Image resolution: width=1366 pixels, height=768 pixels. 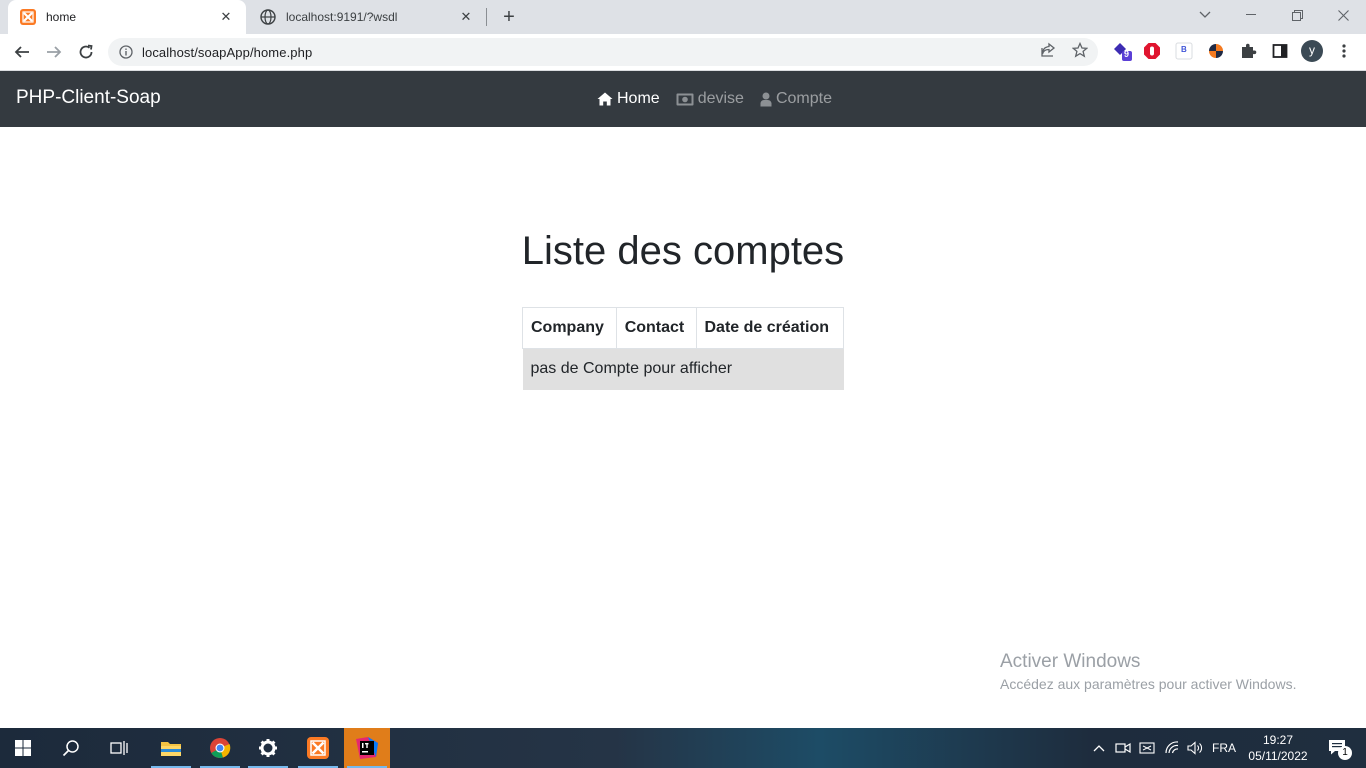 I want to click on nav-link-devise: devise, so click(x=710, y=99).